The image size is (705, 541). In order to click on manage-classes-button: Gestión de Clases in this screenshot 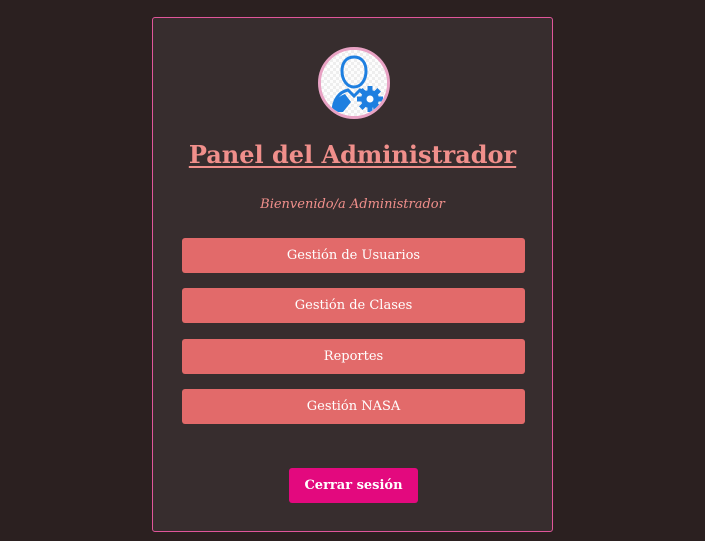, I will do `click(353, 305)`.